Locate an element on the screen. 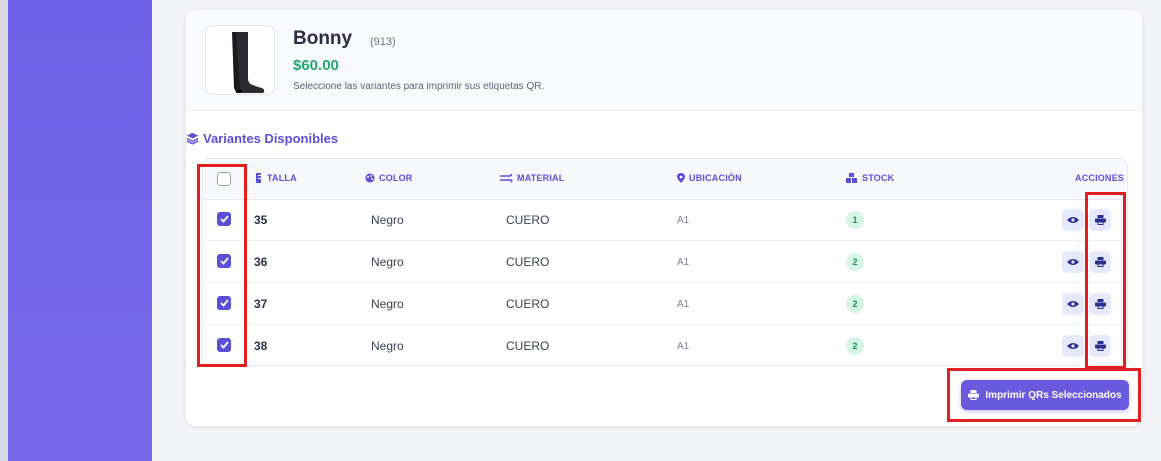  product-name: Bonny is located at coordinates (323, 38).